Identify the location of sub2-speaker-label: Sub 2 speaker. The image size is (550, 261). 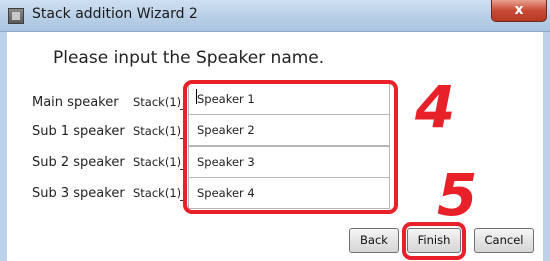
(78, 162).